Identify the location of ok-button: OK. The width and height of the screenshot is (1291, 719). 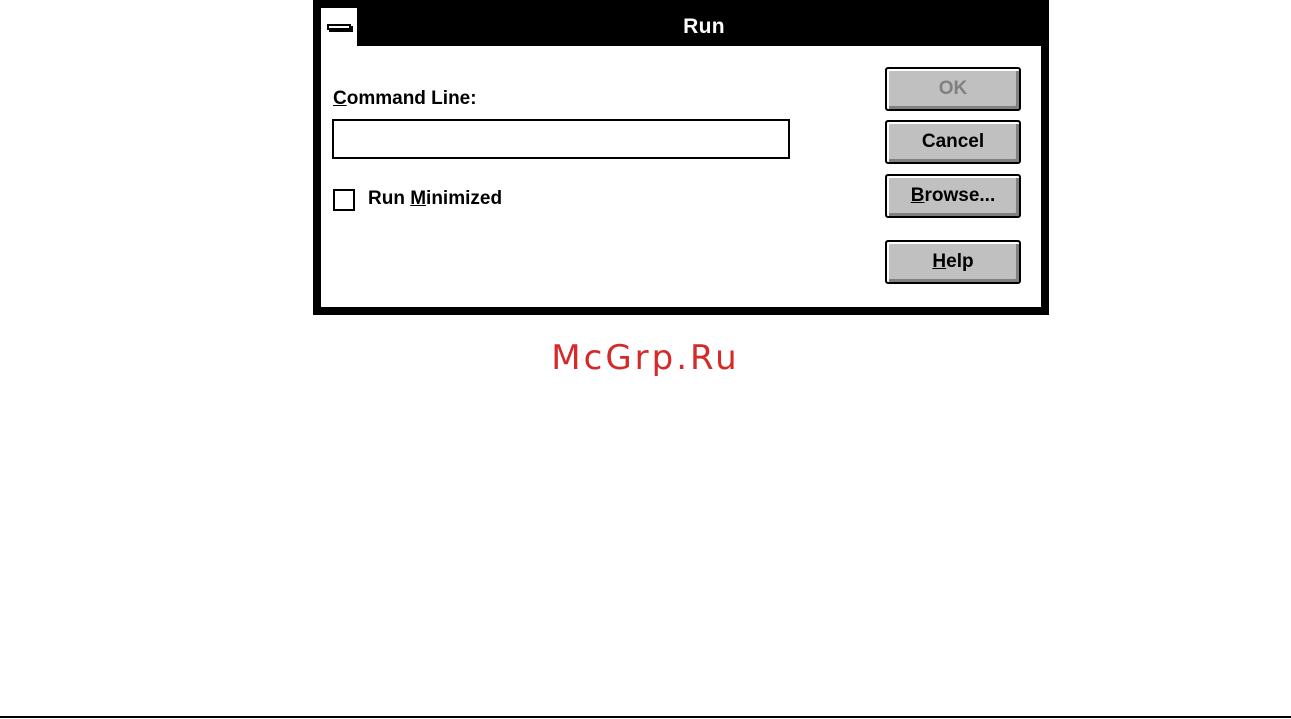
(953, 89).